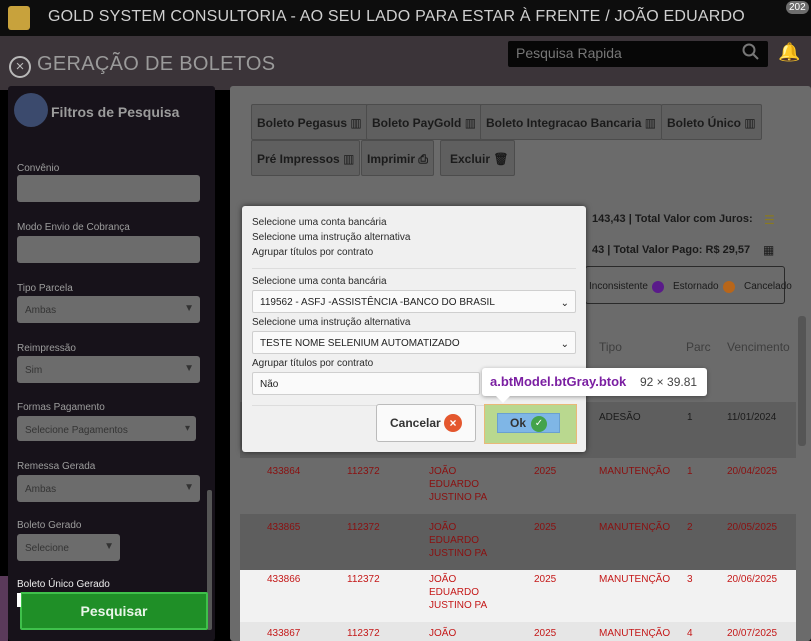 This screenshot has width=811, height=641. What do you see at coordinates (302, 123) in the screenshot?
I see `button-label: Boleto Pegasus` at bounding box center [302, 123].